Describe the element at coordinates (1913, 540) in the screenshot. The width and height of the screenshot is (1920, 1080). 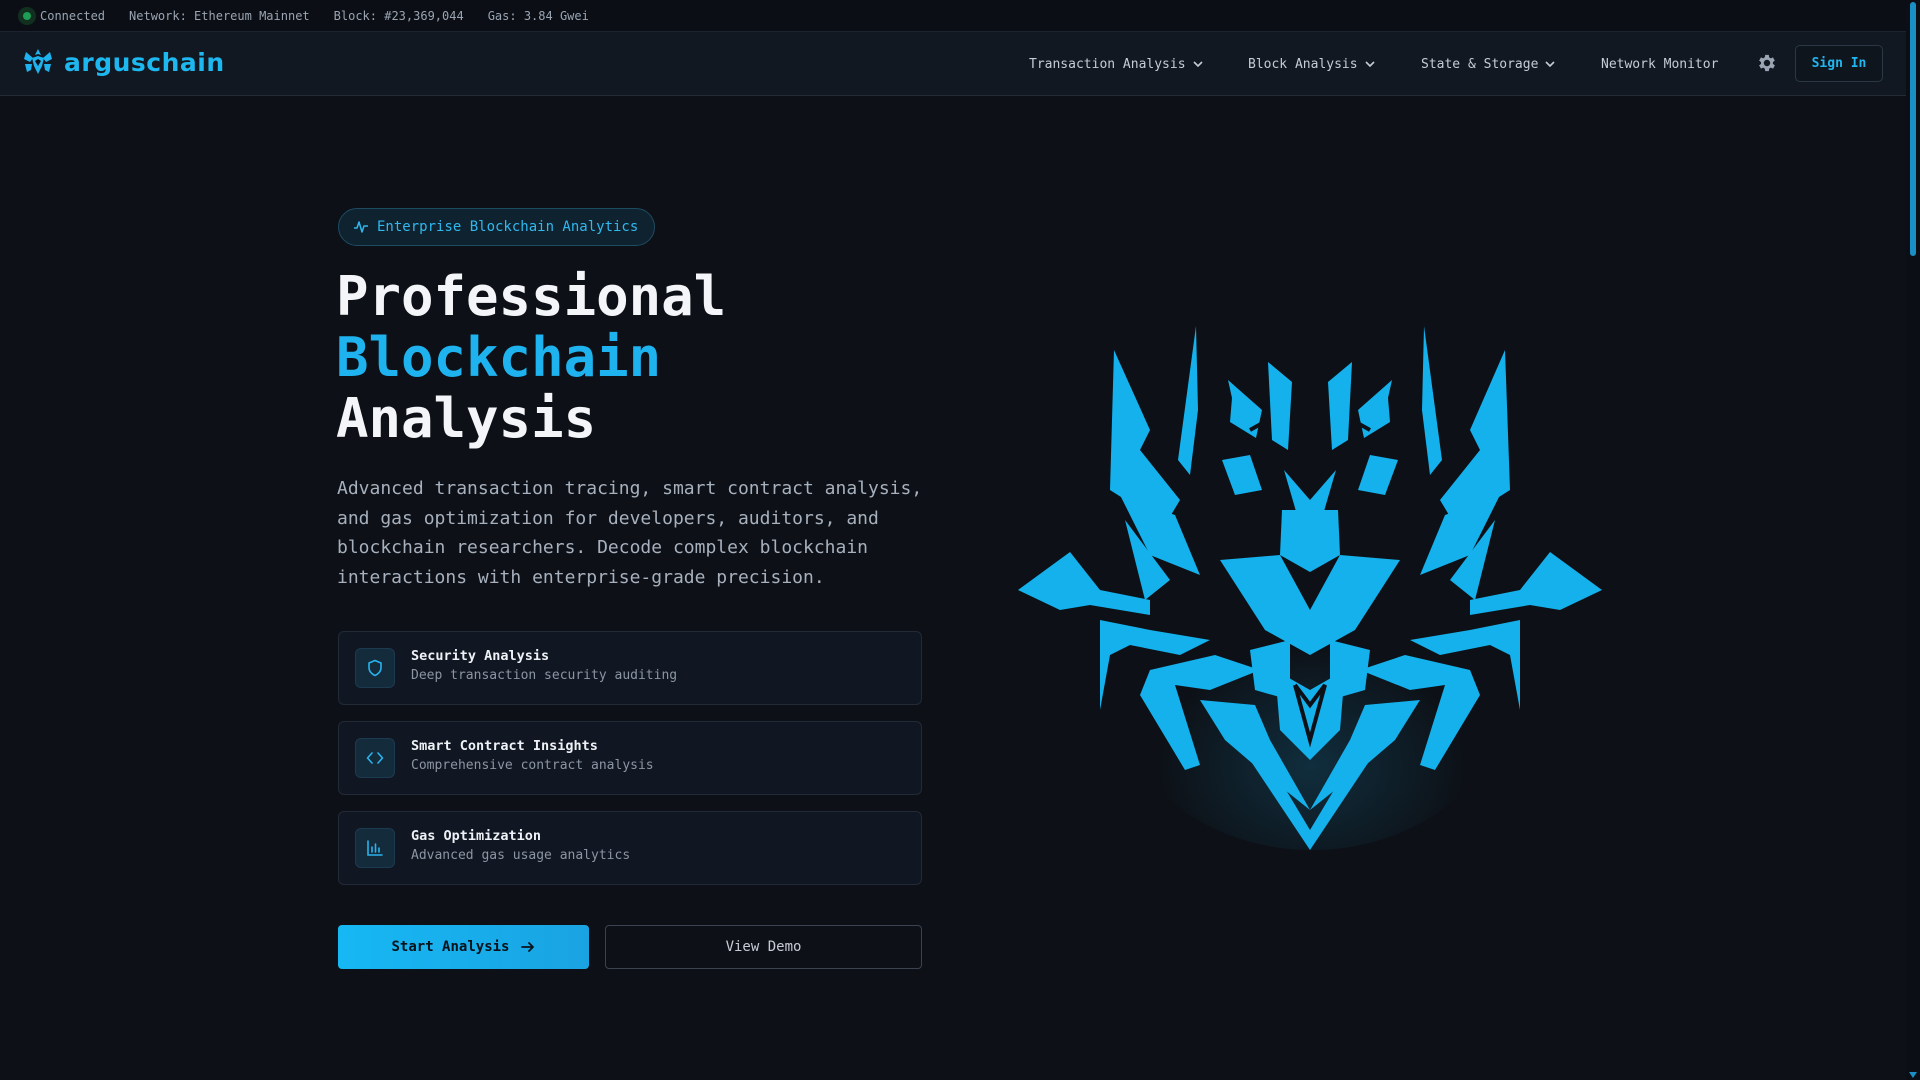
I see `page-scrollbar` at that location.